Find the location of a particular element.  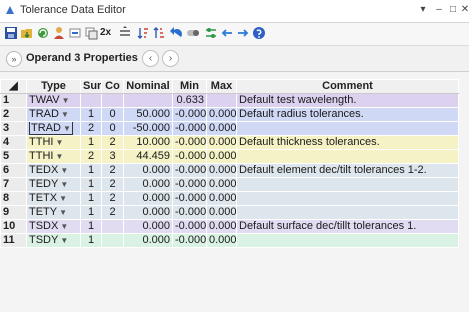

table-row: 8 TETX ▼ 1 2 0.000 -0.000 0.000 is located at coordinates (229, 198).